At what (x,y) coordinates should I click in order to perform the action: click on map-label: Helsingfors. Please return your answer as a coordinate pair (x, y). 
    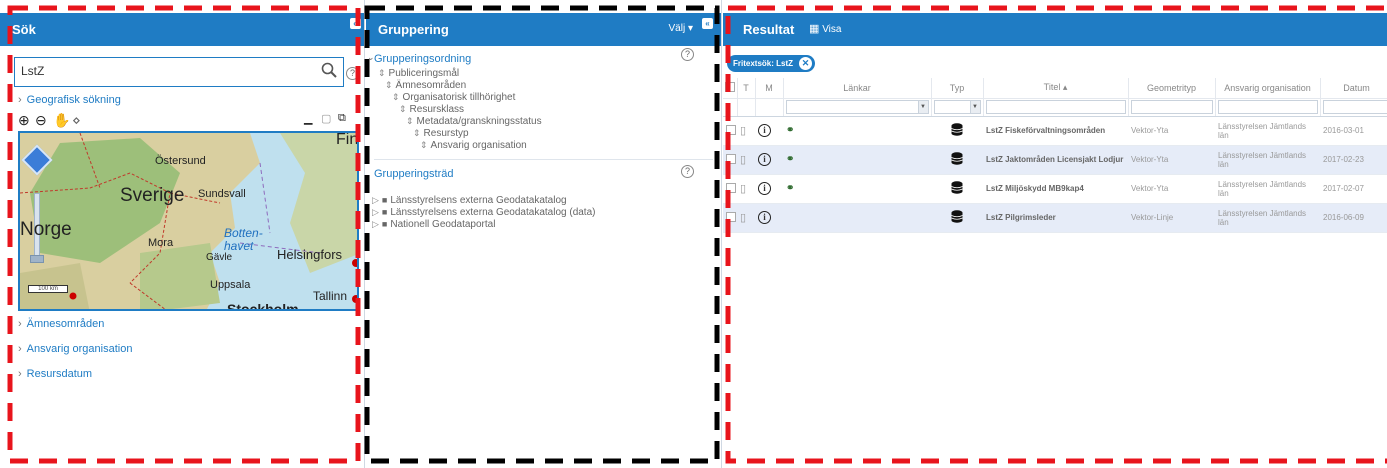
    Looking at the image, I should click on (310, 254).